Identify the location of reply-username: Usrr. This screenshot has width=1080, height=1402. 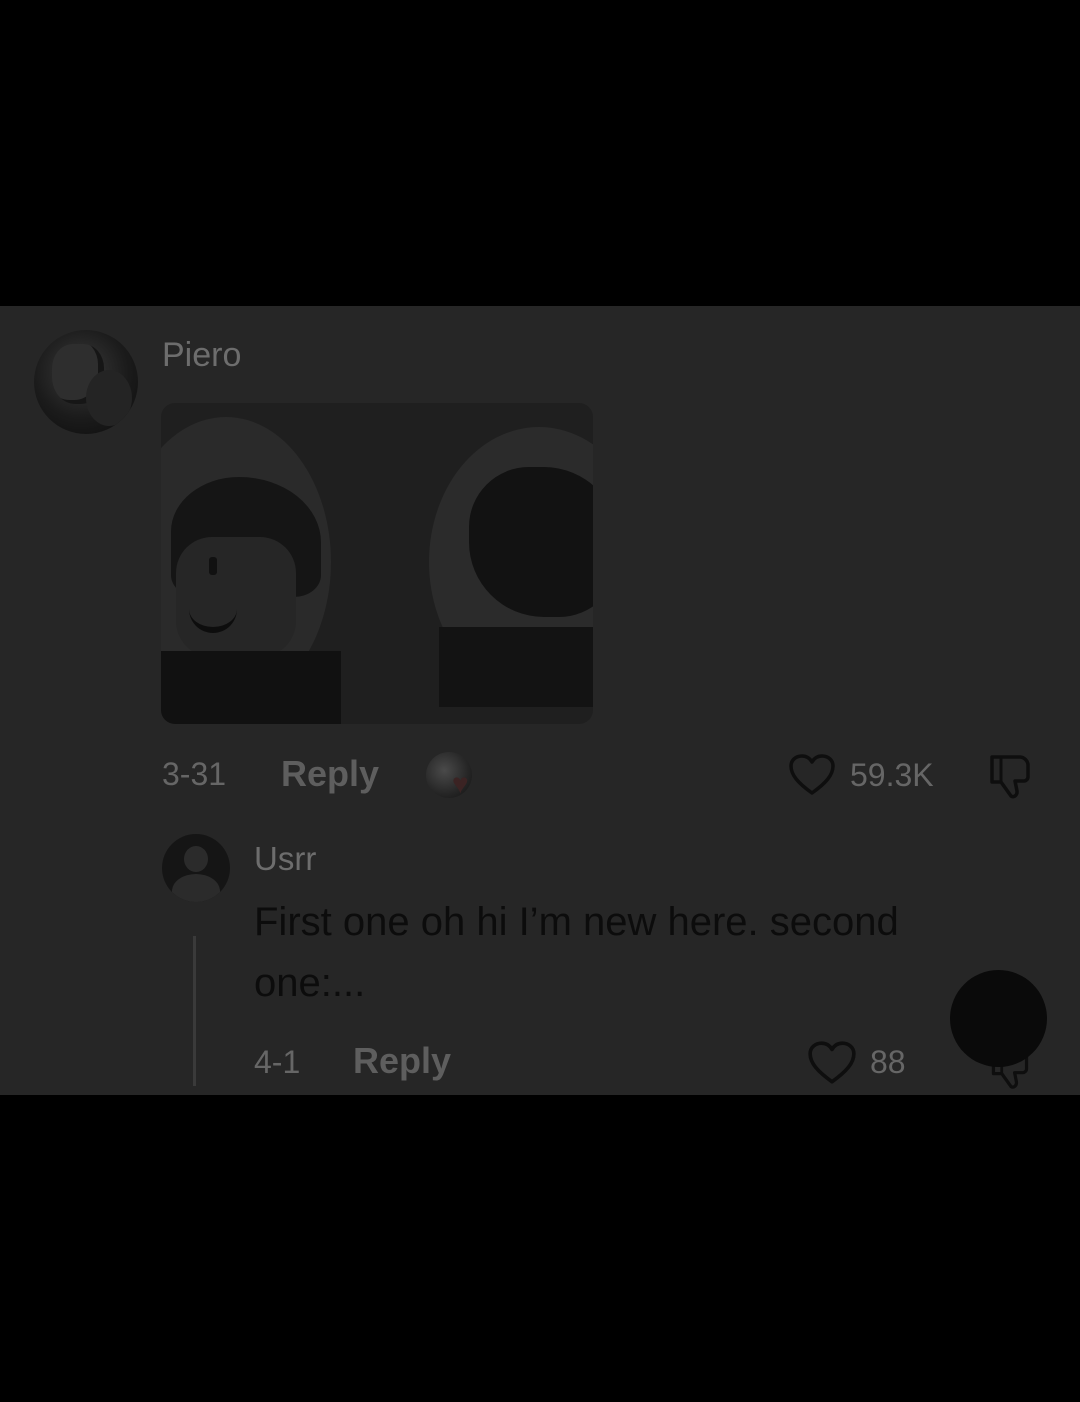
(285, 859).